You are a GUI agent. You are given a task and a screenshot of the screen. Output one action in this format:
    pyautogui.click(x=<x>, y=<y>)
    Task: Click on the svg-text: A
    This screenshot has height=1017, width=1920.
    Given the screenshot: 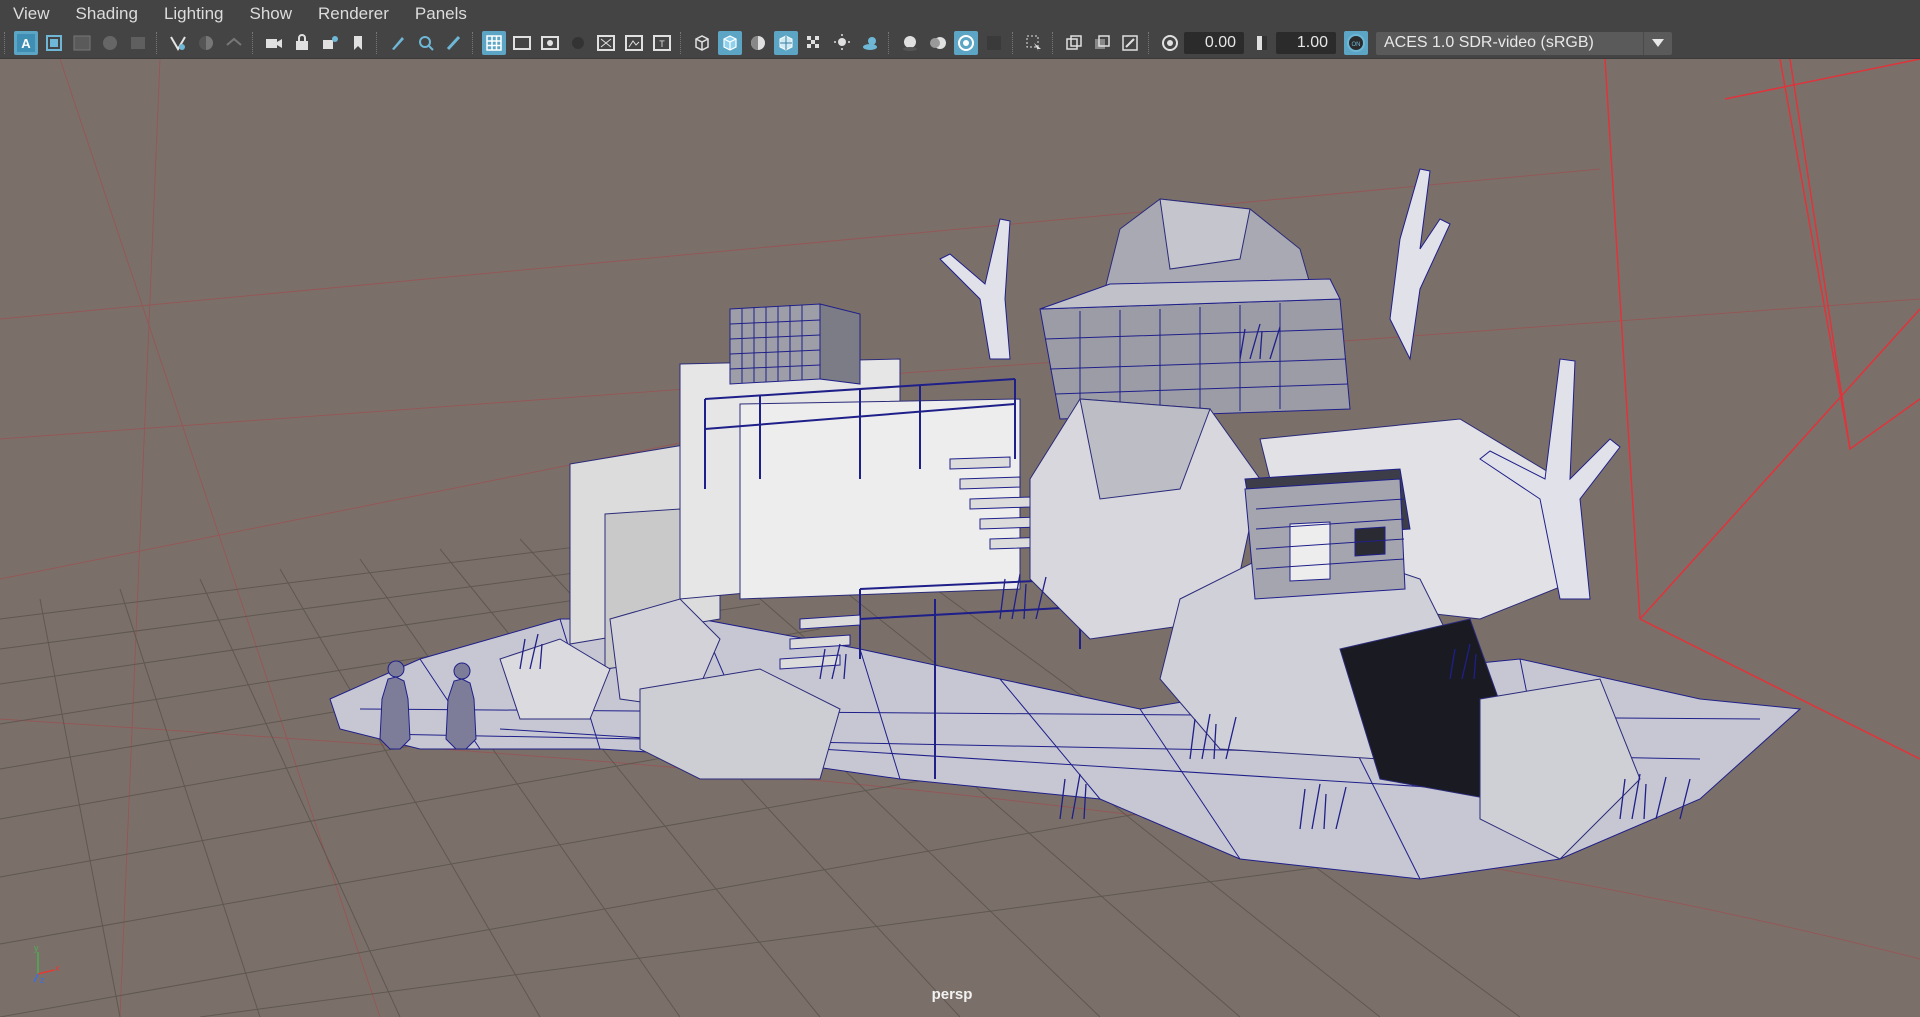 What is the action you would take?
    pyautogui.click(x=26, y=43)
    